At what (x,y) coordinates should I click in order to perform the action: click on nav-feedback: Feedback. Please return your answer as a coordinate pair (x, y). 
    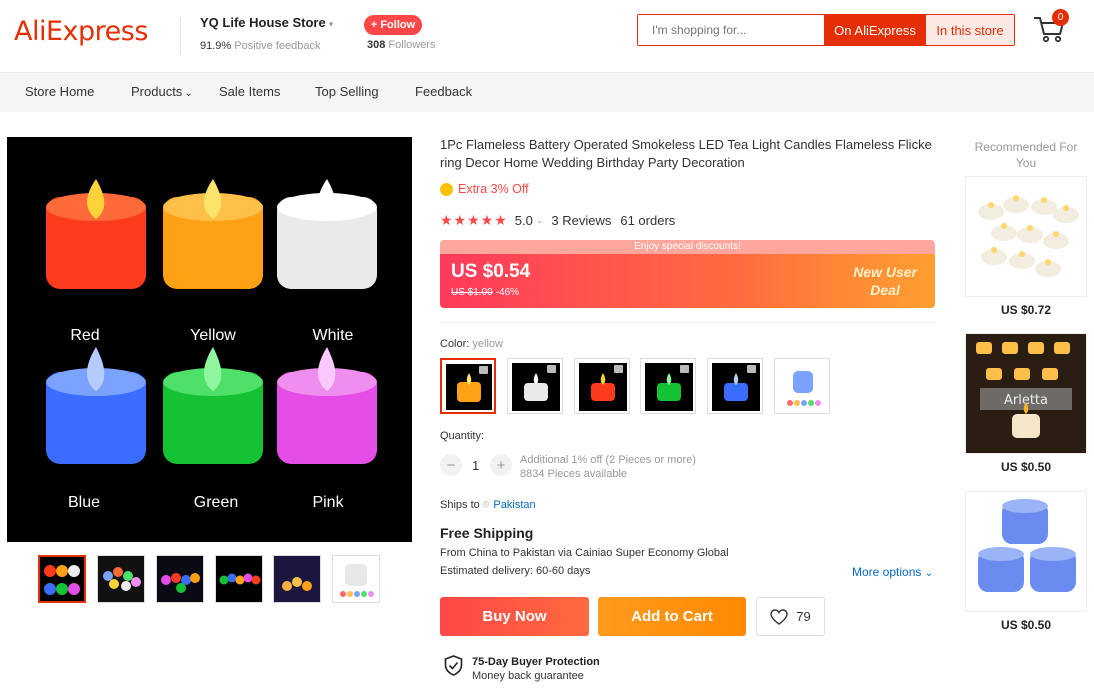
    Looking at the image, I should click on (443, 91).